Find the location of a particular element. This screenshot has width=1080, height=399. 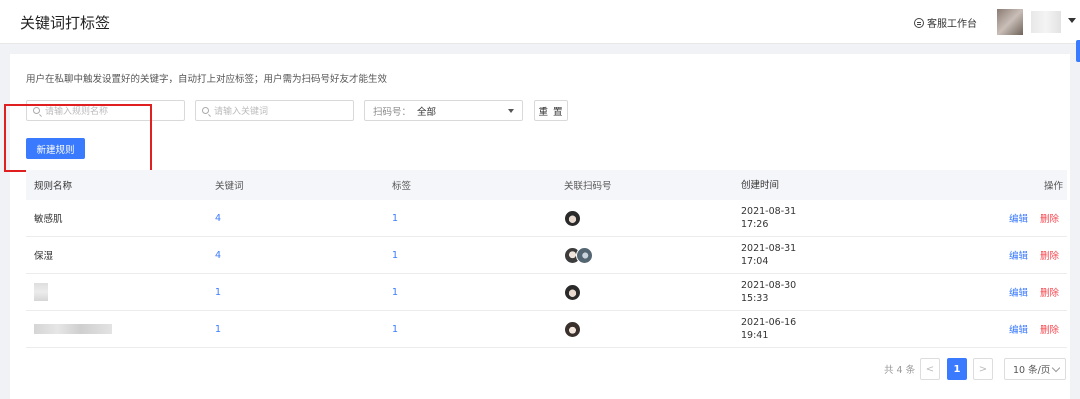

column-header-keywords: 关键词 is located at coordinates (229, 186).